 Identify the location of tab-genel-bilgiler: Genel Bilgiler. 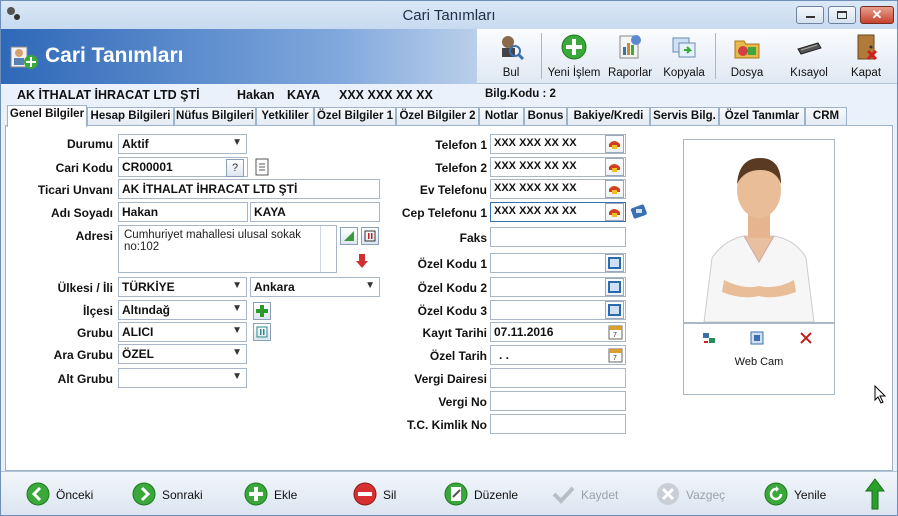
(47, 116).